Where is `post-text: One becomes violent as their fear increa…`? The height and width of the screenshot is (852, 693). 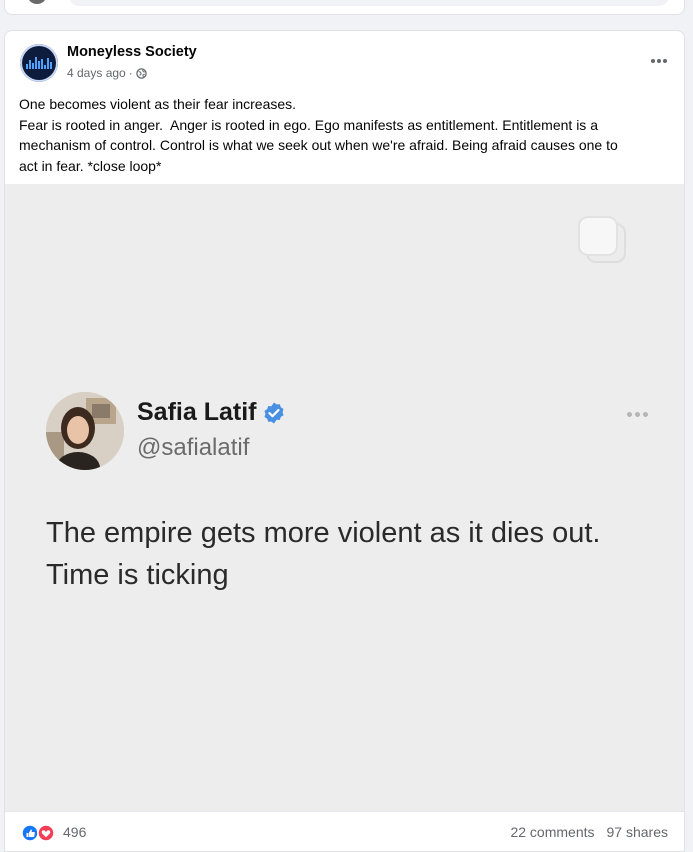 post-text: One becomes violent as their fear increa… is located at coordinates (344, 135).